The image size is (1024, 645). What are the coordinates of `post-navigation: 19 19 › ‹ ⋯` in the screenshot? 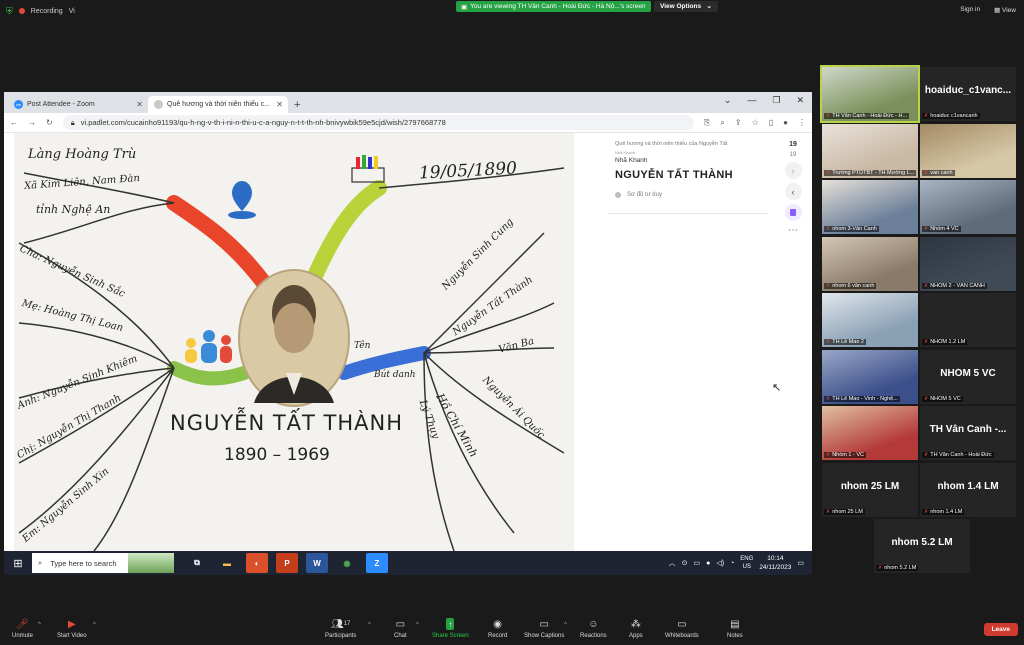 It's located at (793, 188).